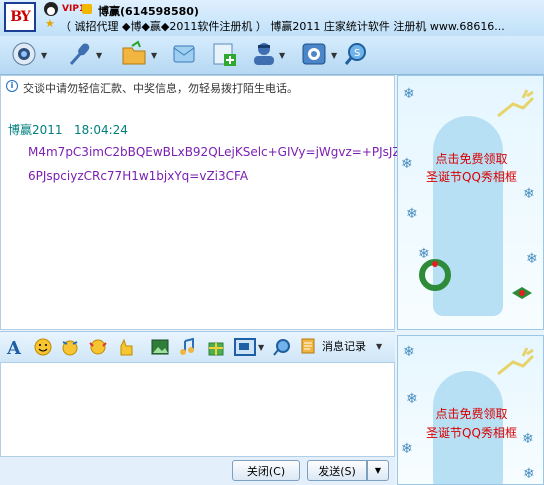 This screenshot has height=485, width=544. What do you see at coordinates (314, 54) in the screenshot?
I see `settings-icon` at bounding box center [314, 54].